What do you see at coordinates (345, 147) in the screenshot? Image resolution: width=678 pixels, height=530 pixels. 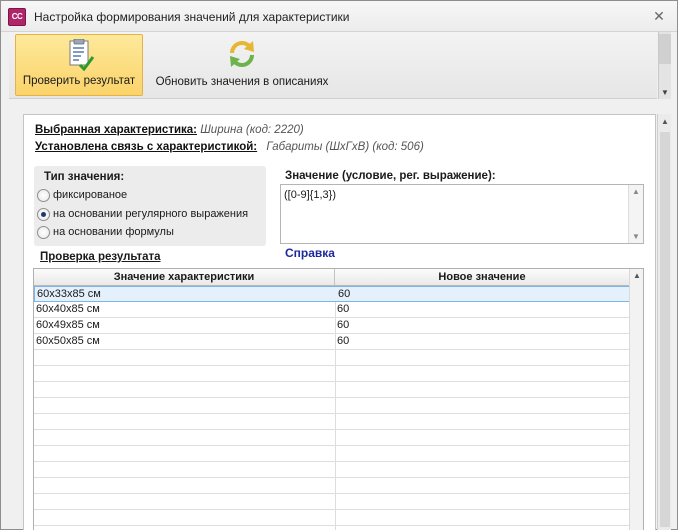 I see `linked-characteristic-value: Габариты (ШхГхВ) (код: 506)` at bounding box center [345, 147].